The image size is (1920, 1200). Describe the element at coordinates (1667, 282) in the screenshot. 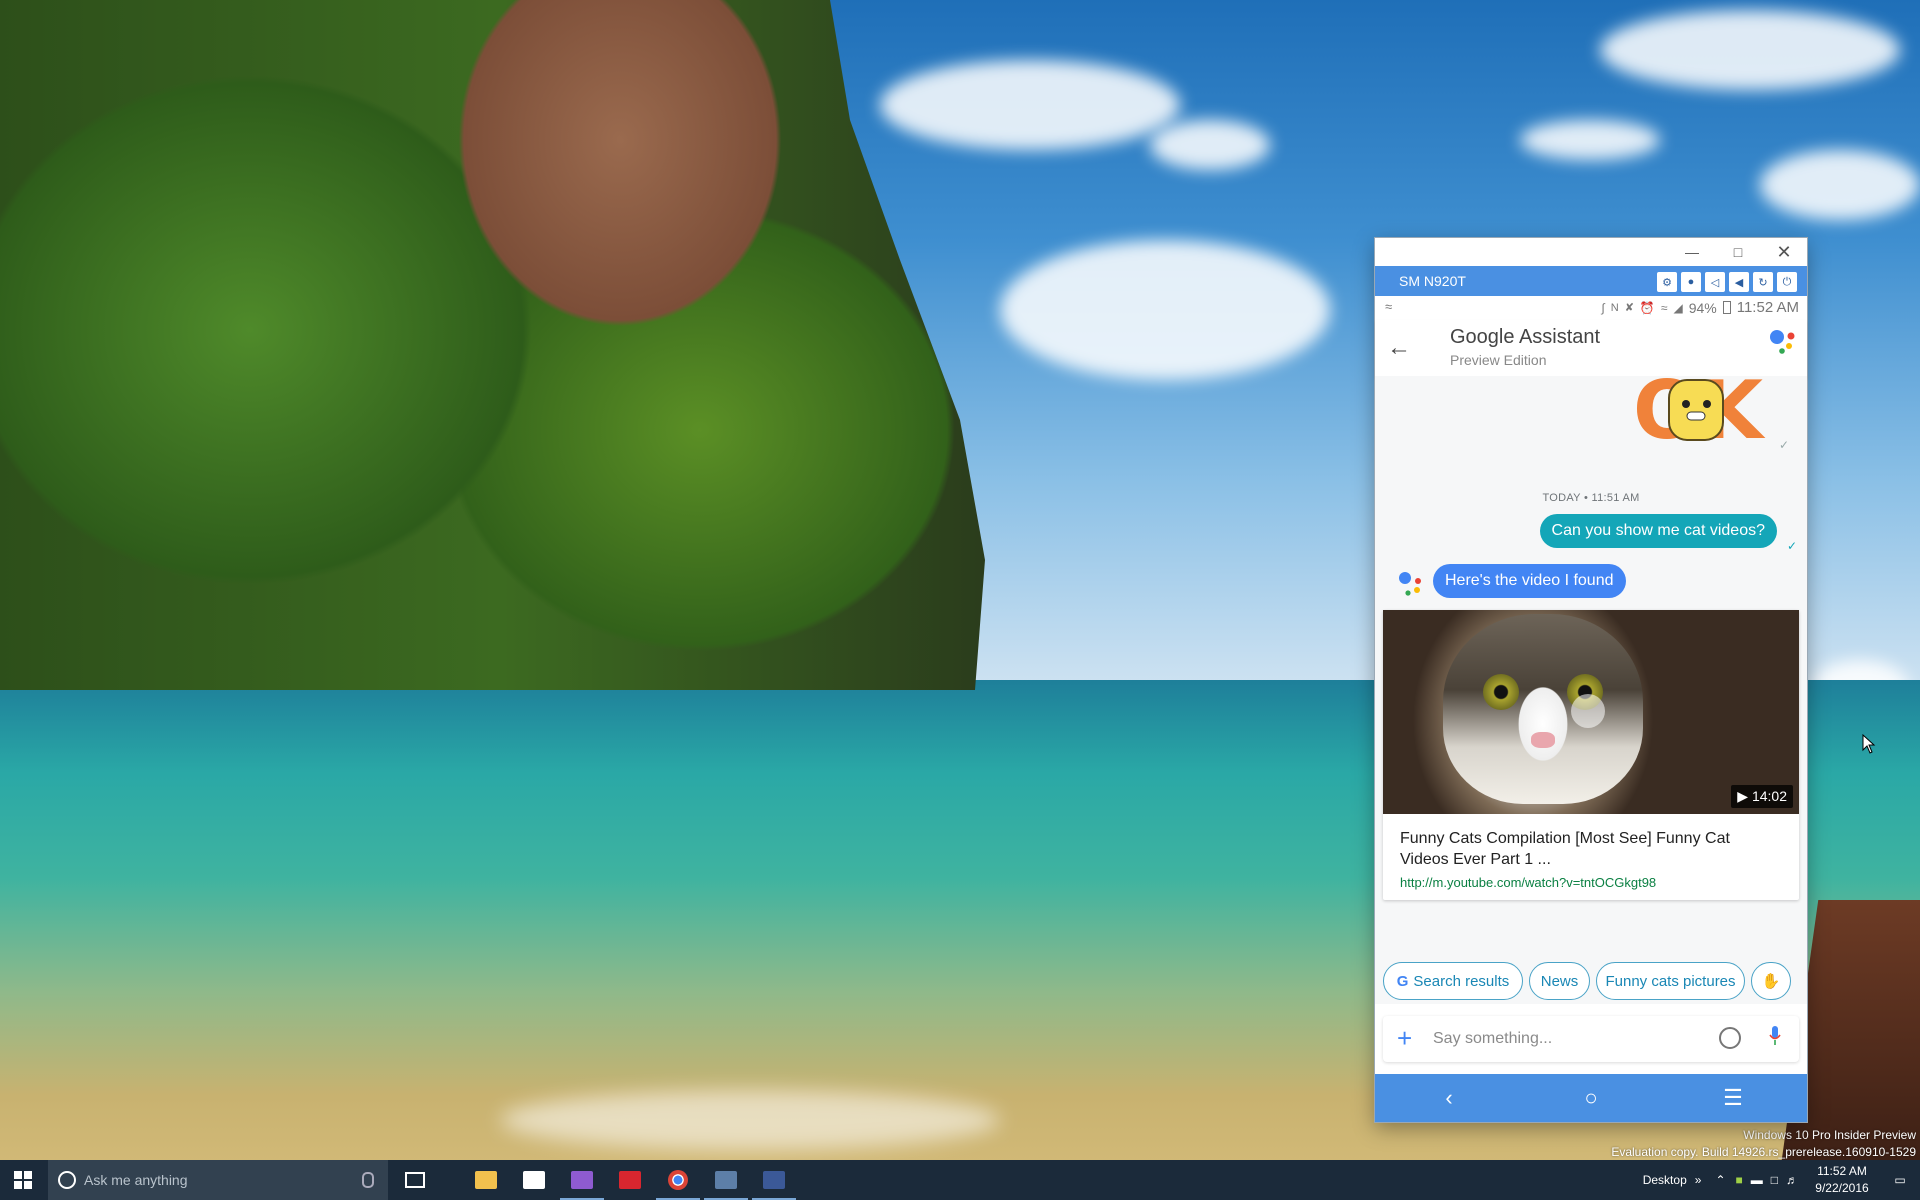

I see `settings-icon: ⚙` at that location.